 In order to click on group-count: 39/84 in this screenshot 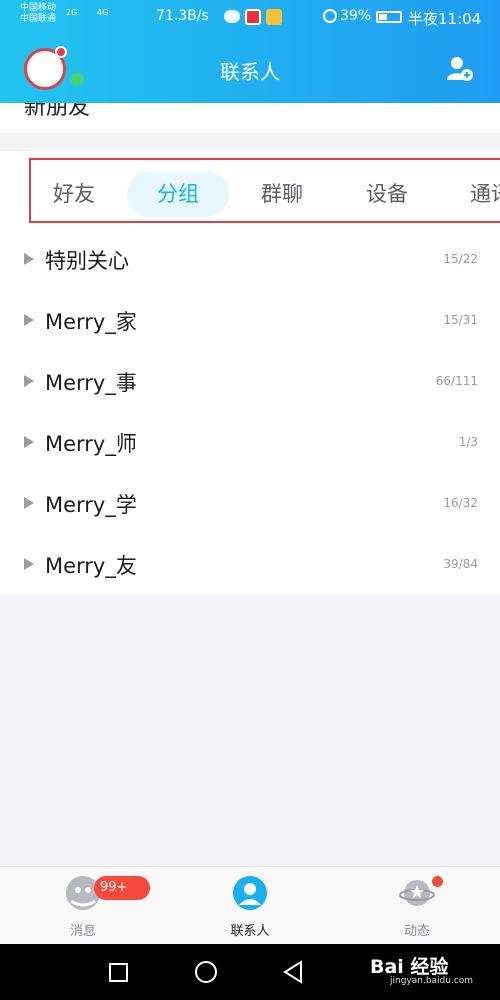, I will do `click(460, 564)`.